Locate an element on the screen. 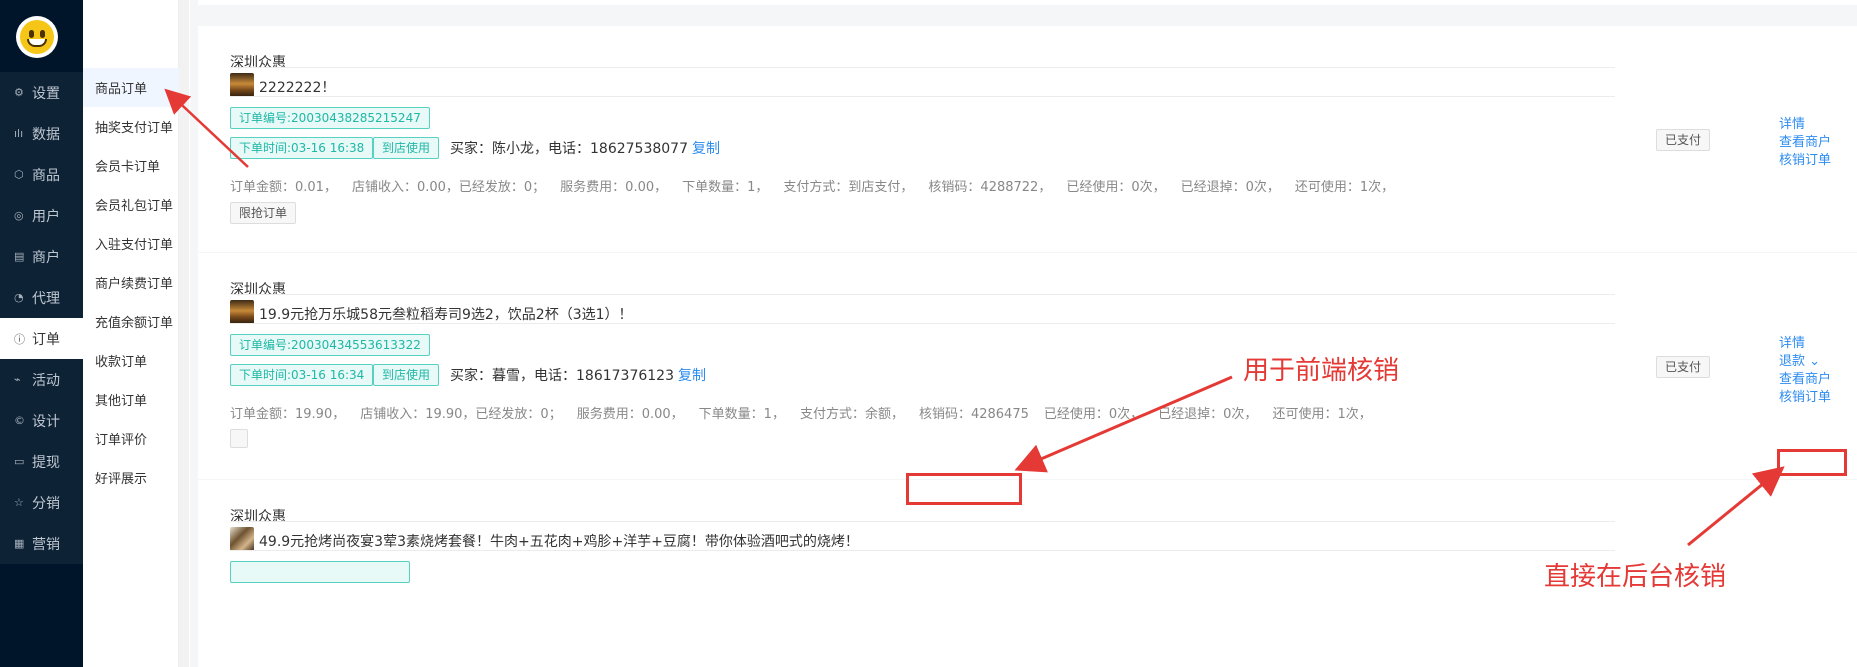 This screenshot has width=1857, height=667. submenu-scrollbar is located at coordinates (184, 333).